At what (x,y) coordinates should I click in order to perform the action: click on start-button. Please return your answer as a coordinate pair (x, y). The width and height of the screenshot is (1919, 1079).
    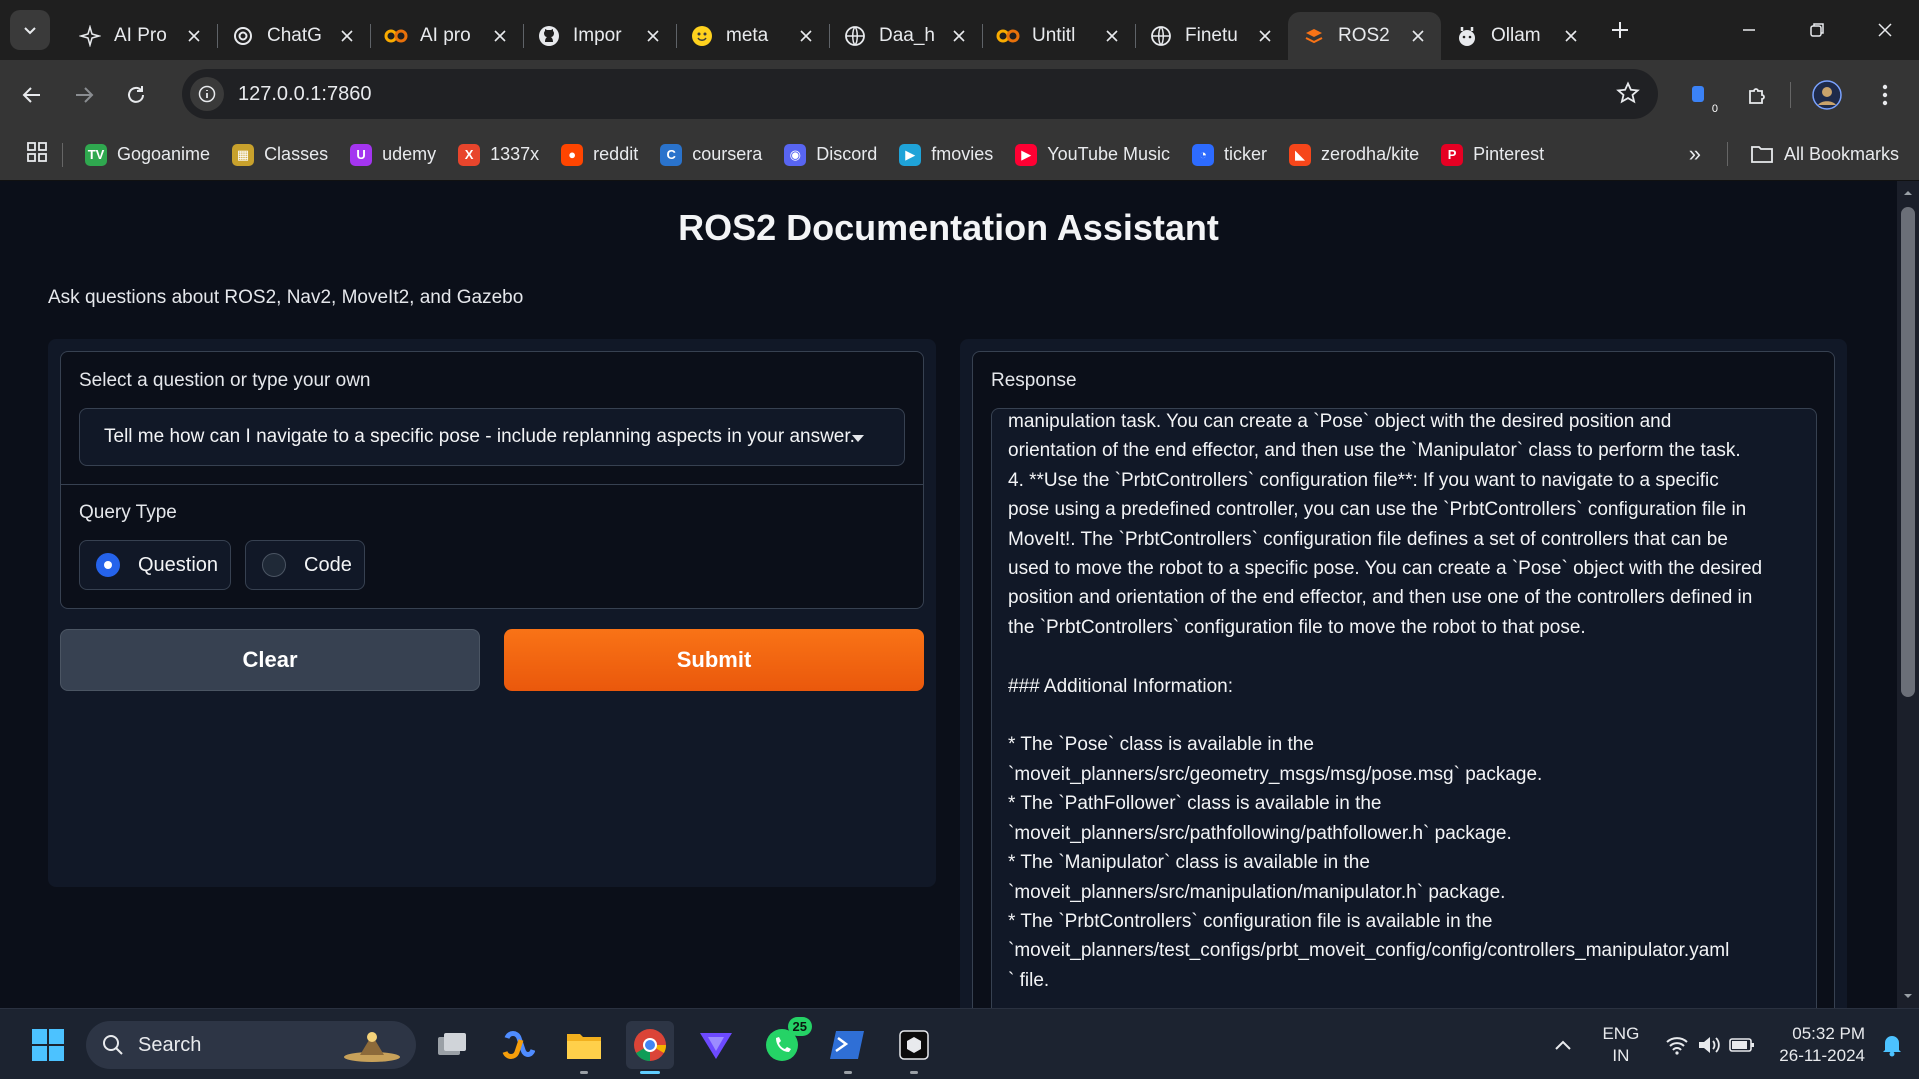
    Looking at the image, I should click on (48, 1045).